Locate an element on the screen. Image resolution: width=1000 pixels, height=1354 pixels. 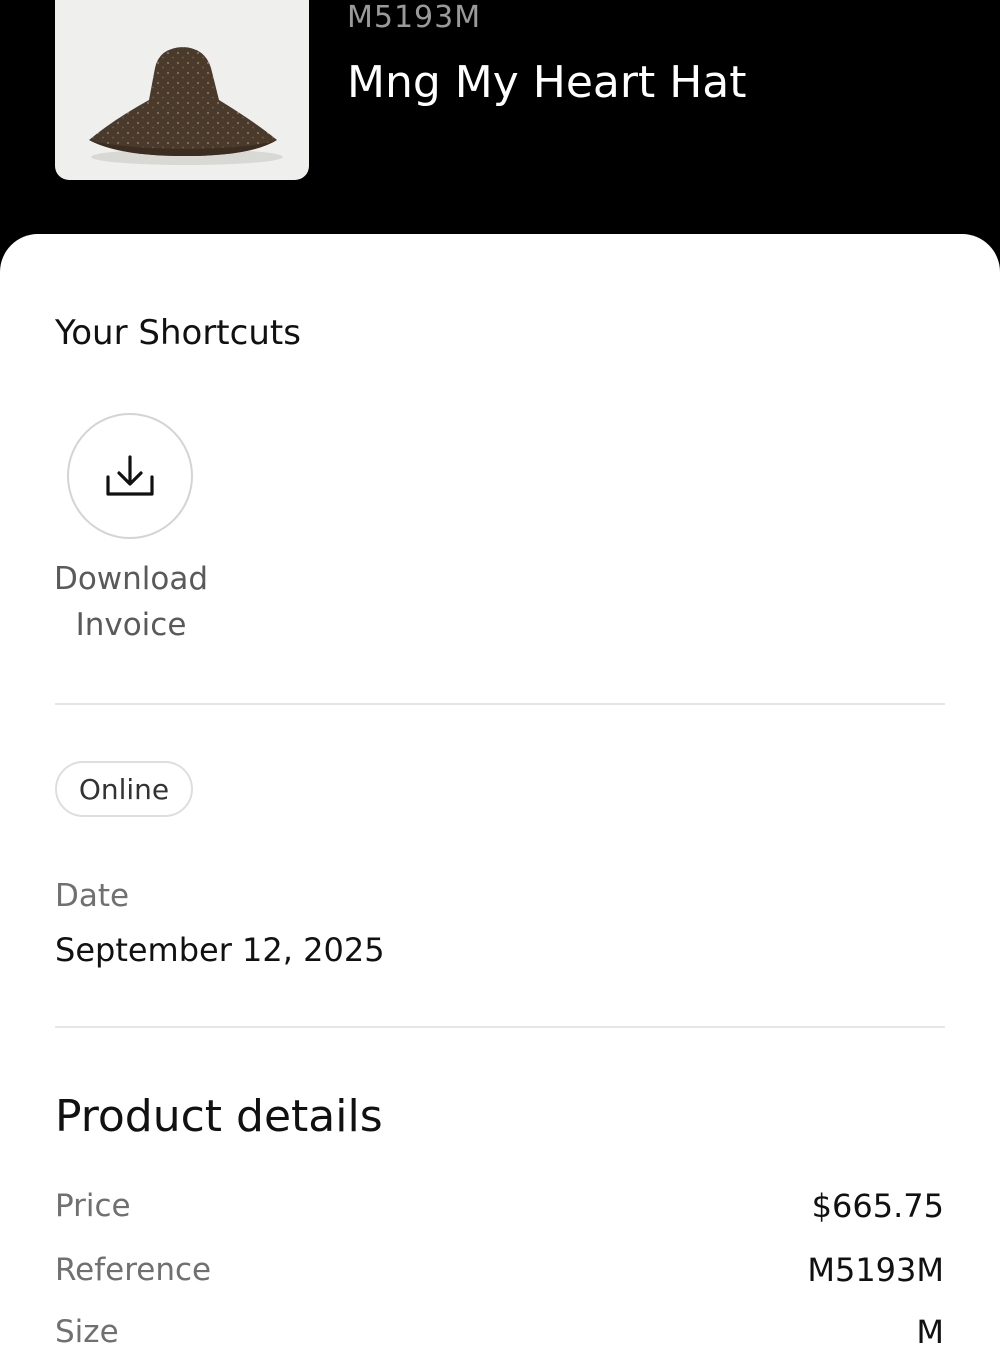
bucket-hat-image is located at coordinates (186, 106).